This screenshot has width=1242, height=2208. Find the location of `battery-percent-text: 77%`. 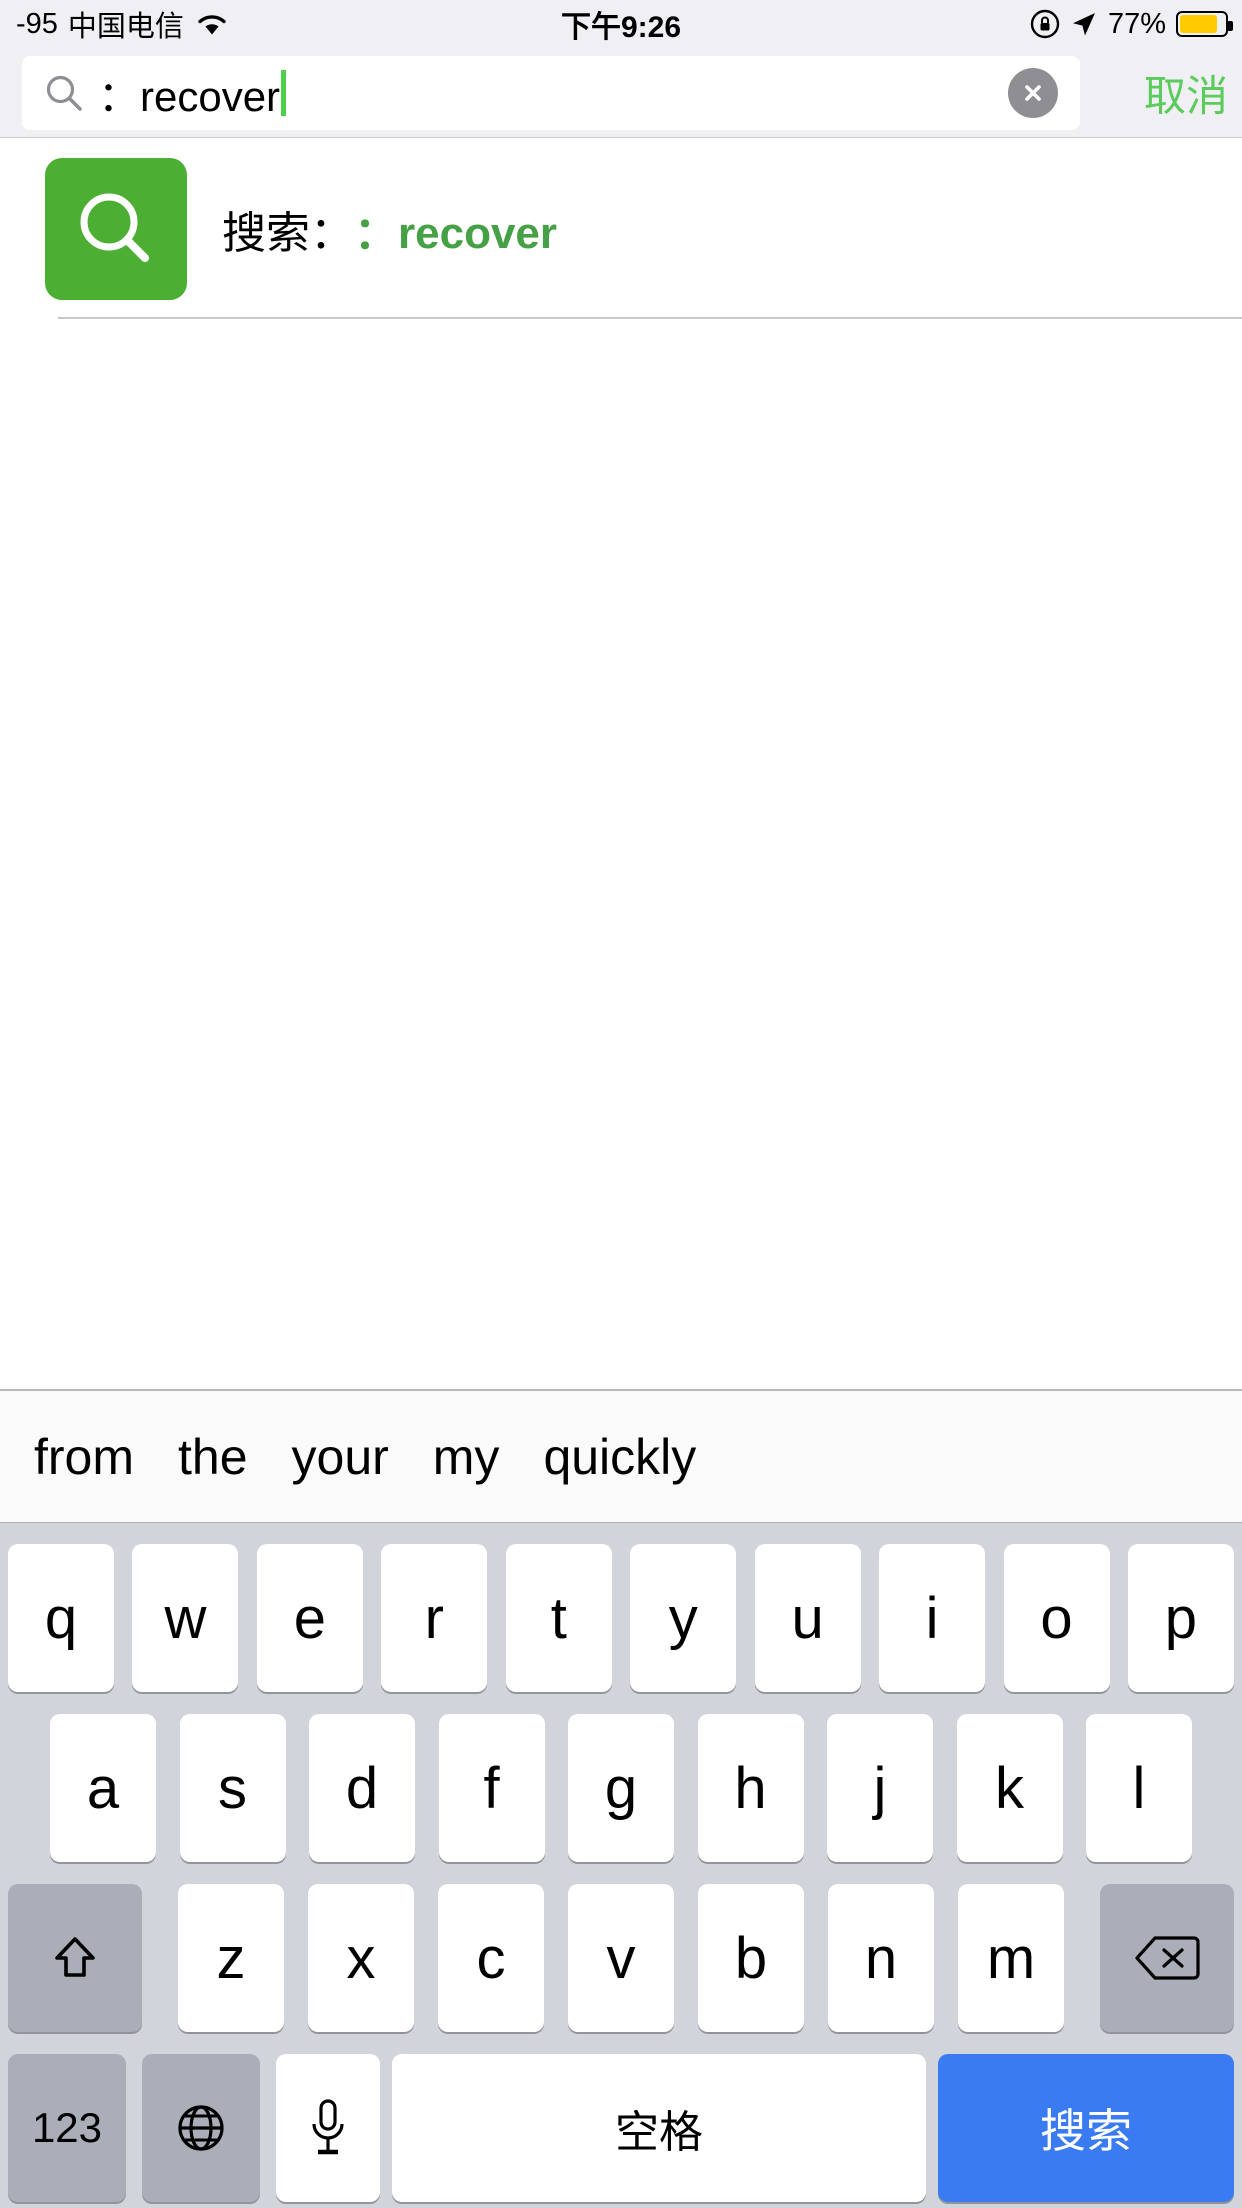

battery-percent-text: 77% is located at coordinates (1136, 23).